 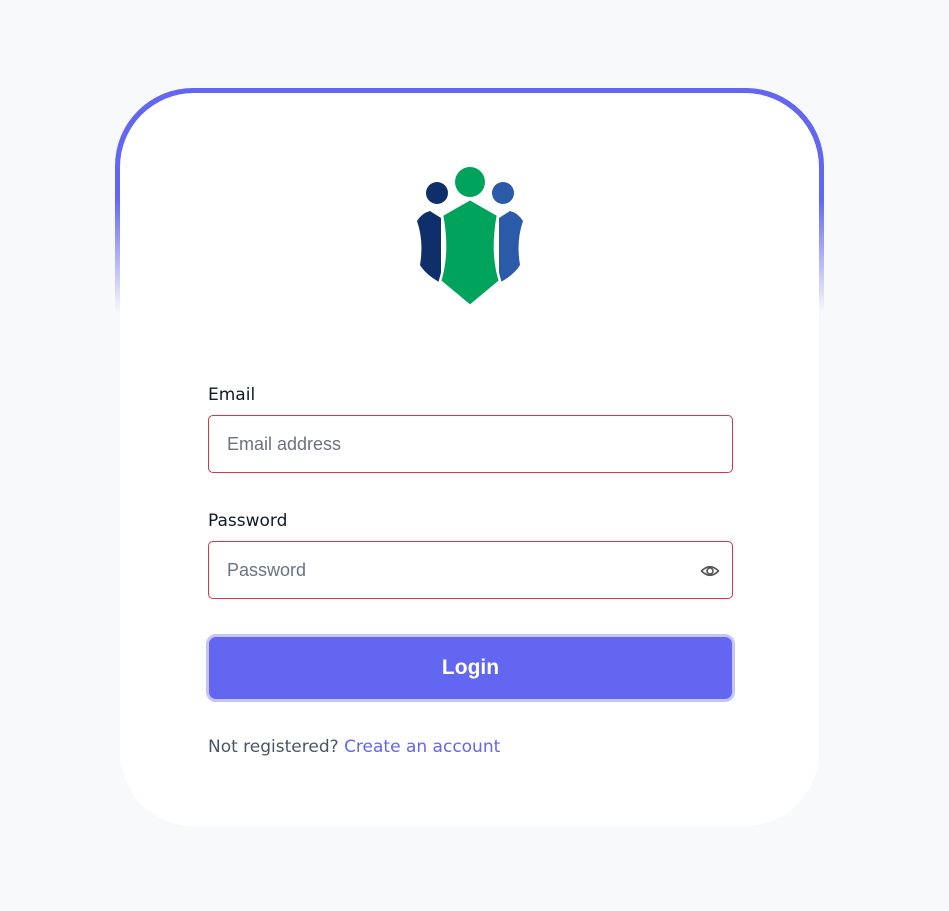 What do you see at coordinates (470, 237) in the screenshot?
I see `people-group-logo-icon` at bounding box center [470, 237].